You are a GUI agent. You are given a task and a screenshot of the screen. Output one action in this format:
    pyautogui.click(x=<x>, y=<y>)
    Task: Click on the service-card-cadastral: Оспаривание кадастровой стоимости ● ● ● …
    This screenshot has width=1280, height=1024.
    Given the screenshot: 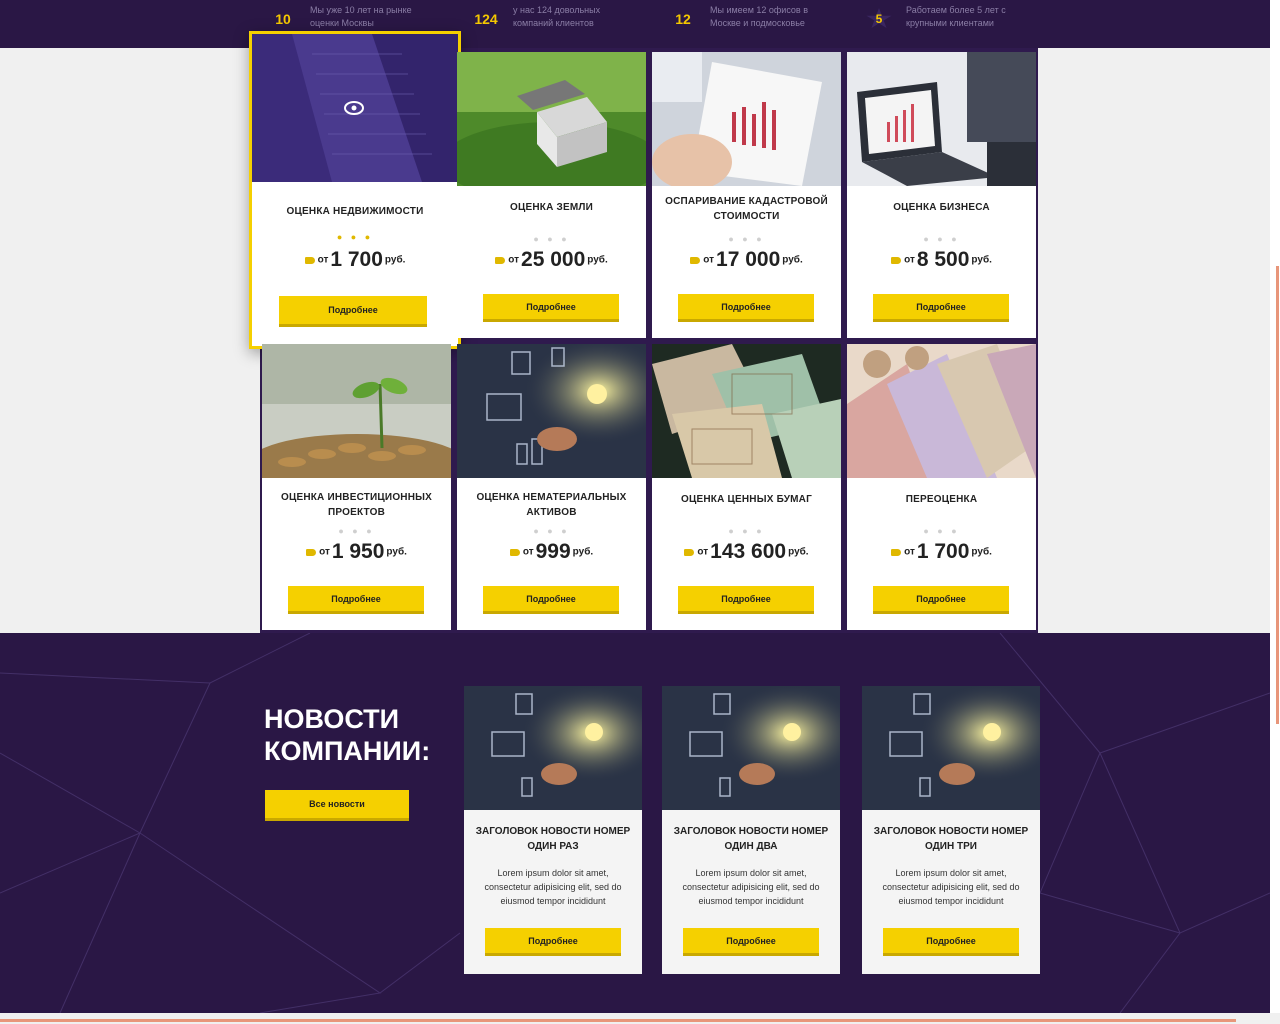 What is the action you would take?
    pyautogui.click(x=746, y=195)
    